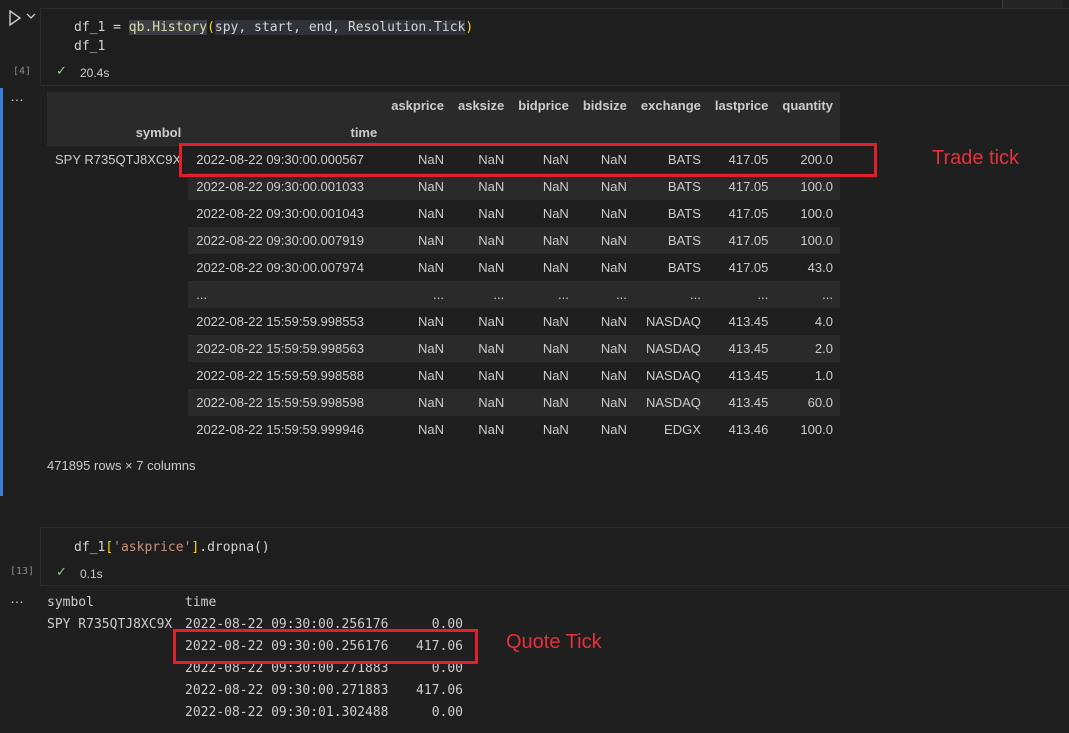  Describe the element at coordinates (604, 105) in the screenshot. I see `col-bidsize: bidsize` at that location.